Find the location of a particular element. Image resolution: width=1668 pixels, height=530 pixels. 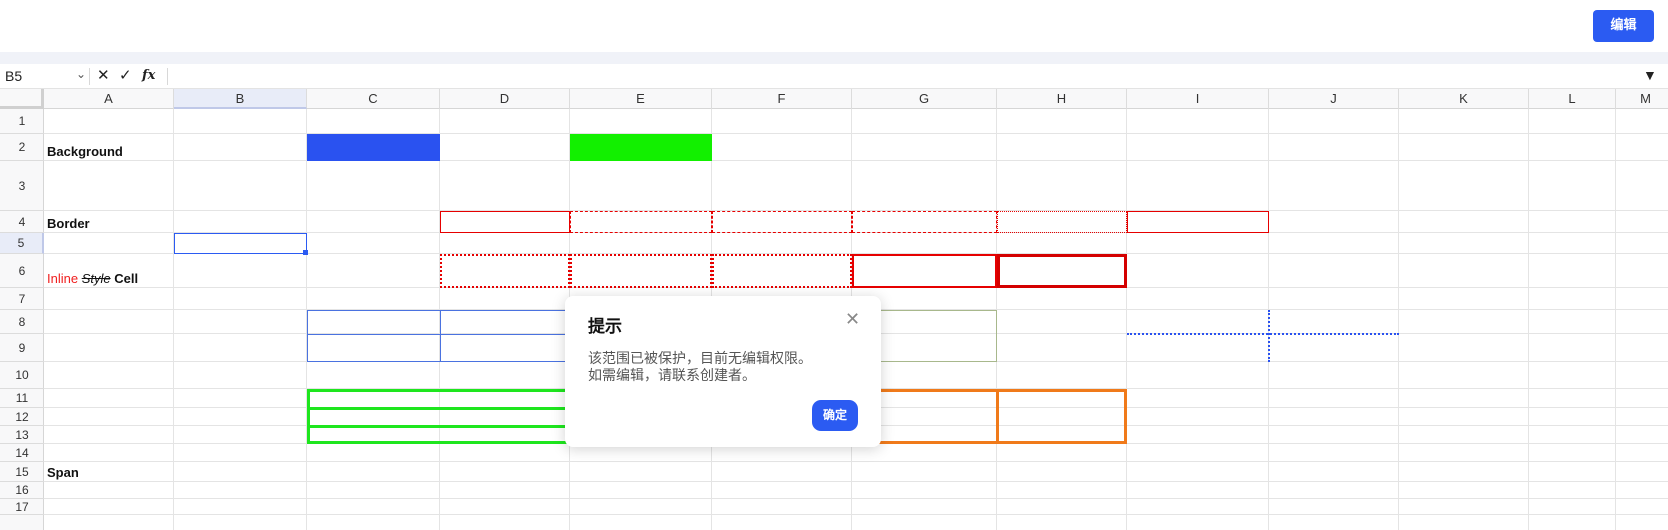

row-header-14: 14 is located at coordinates (22, 453).